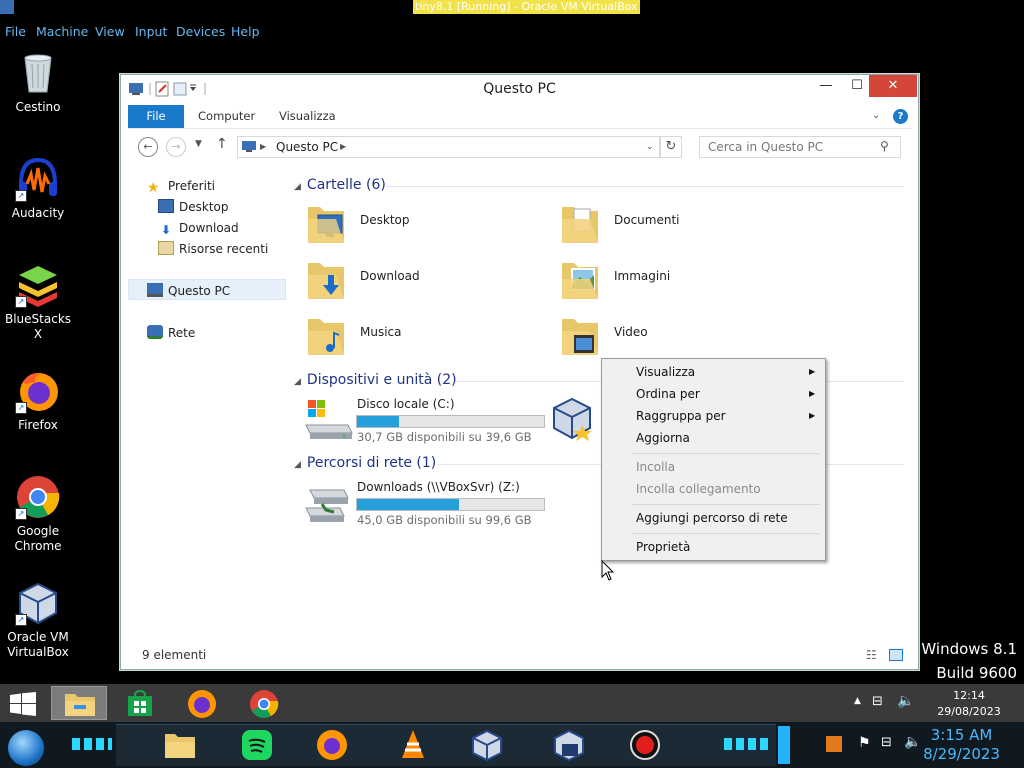 The height and width of the screenshot is (768, 1024). What do you see at coordinates (414, 280) in the screenshot?
I see `folder-download: Download` at bounding box center [414, 280].